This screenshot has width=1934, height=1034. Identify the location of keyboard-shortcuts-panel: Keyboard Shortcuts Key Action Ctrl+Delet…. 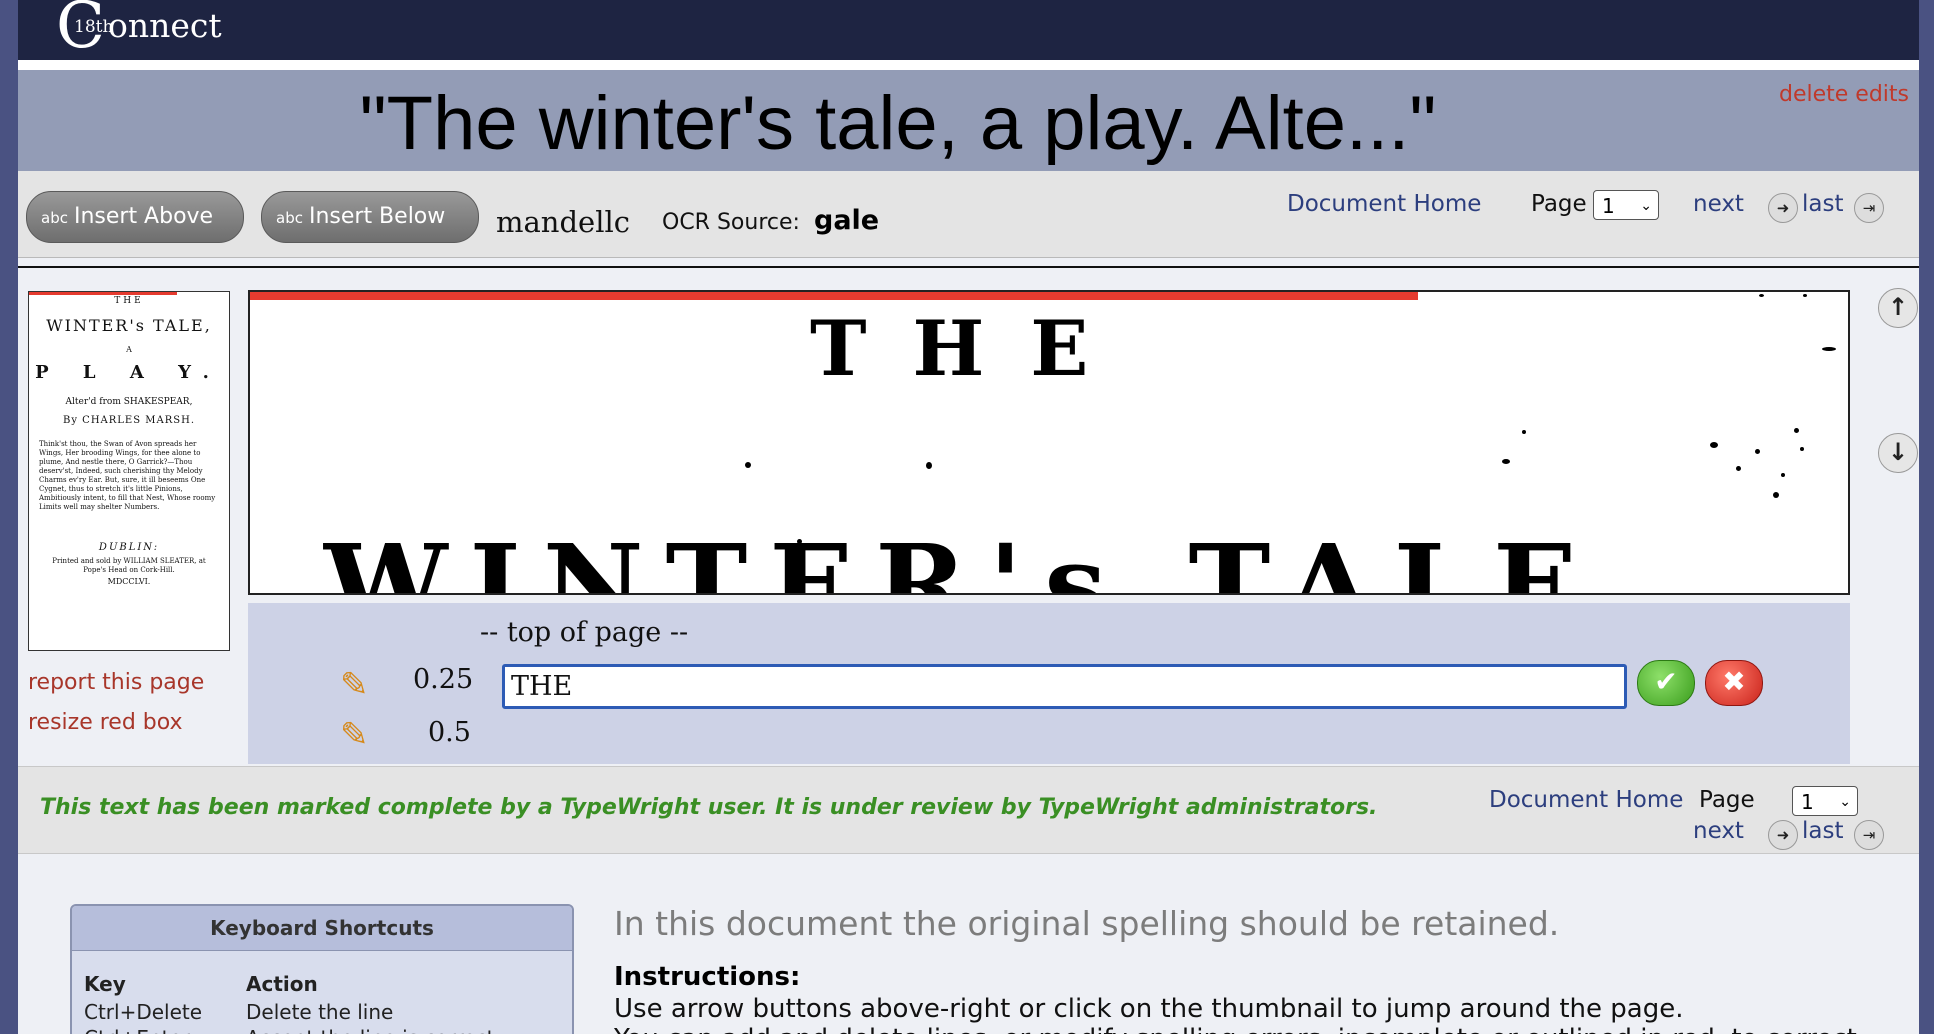
(322, 969).